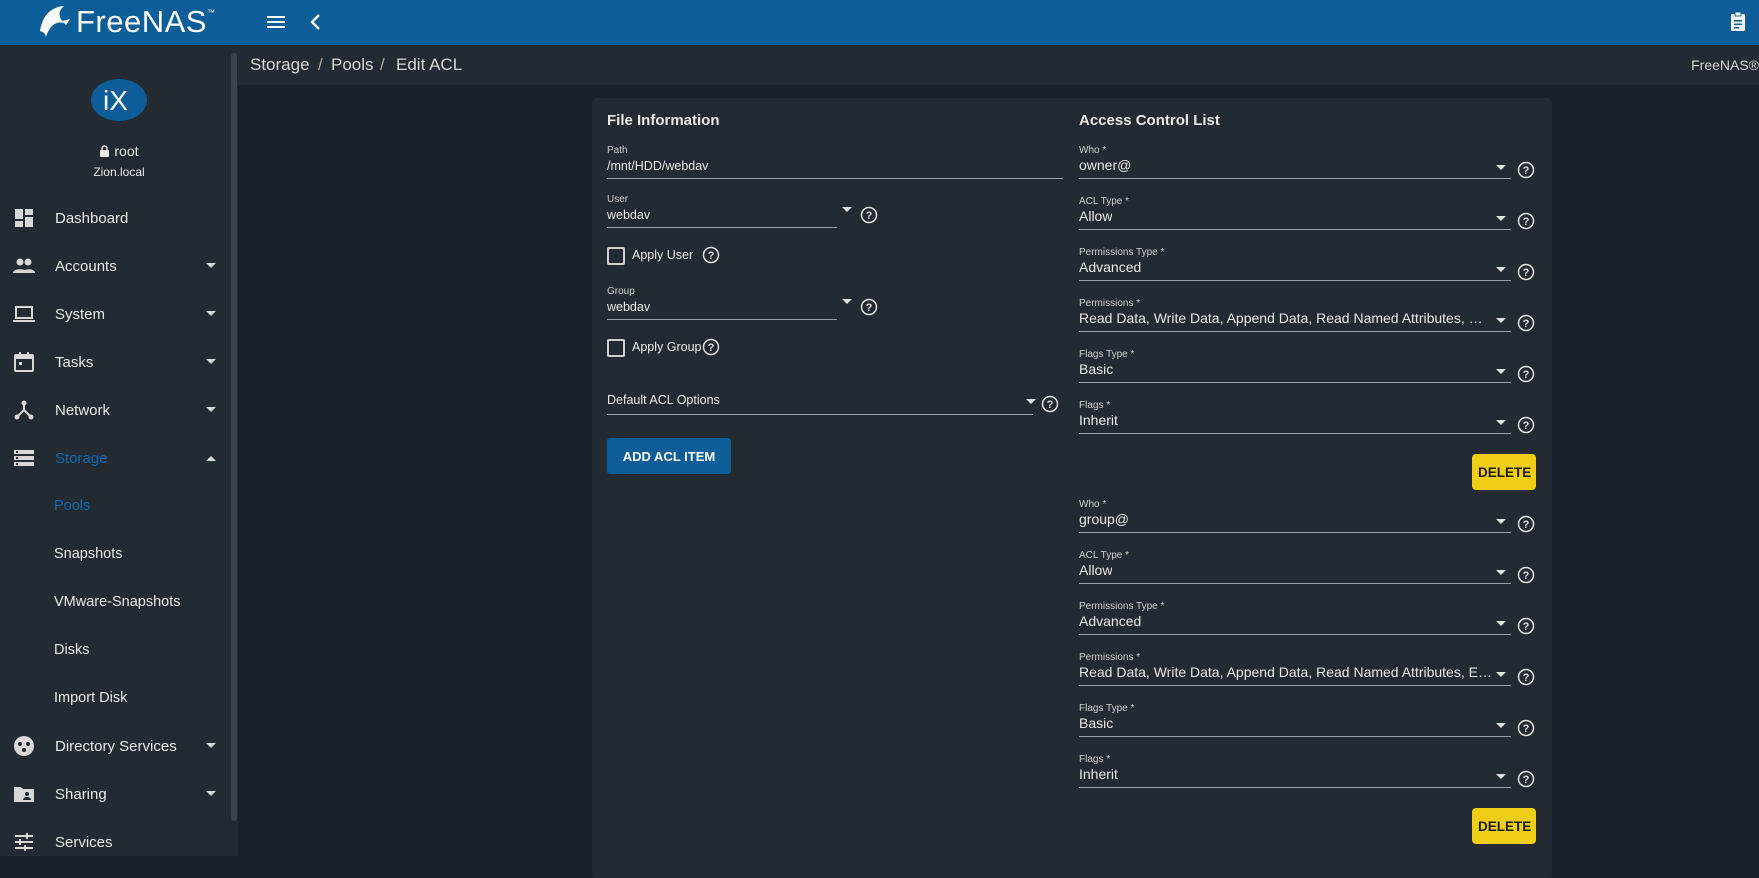  What do you see at coordinates (820, 414) in the screenshot?
I see `default-acl-underline` at bounding box center [820, 414].